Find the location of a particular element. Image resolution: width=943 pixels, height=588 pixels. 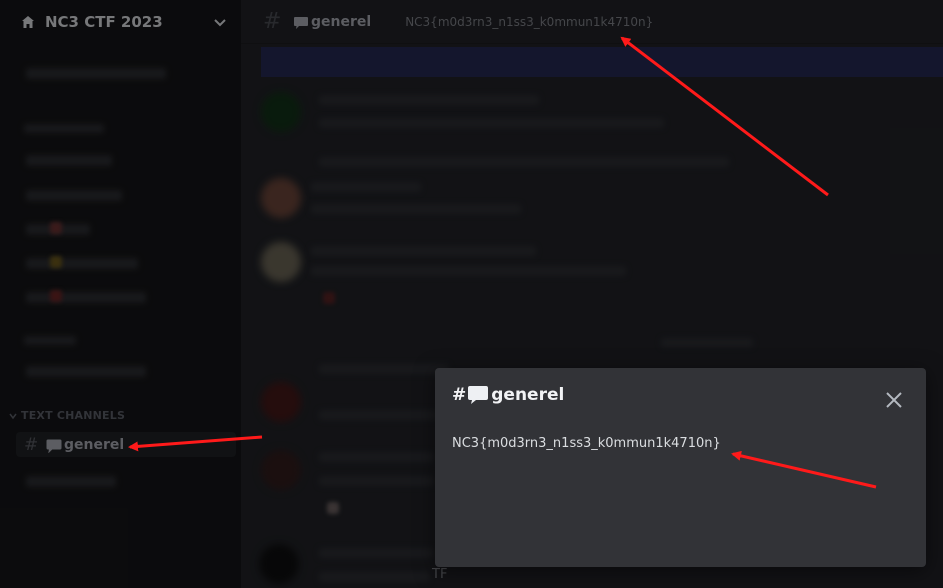

modal-title: # generel is located at coordinates (508, 395).